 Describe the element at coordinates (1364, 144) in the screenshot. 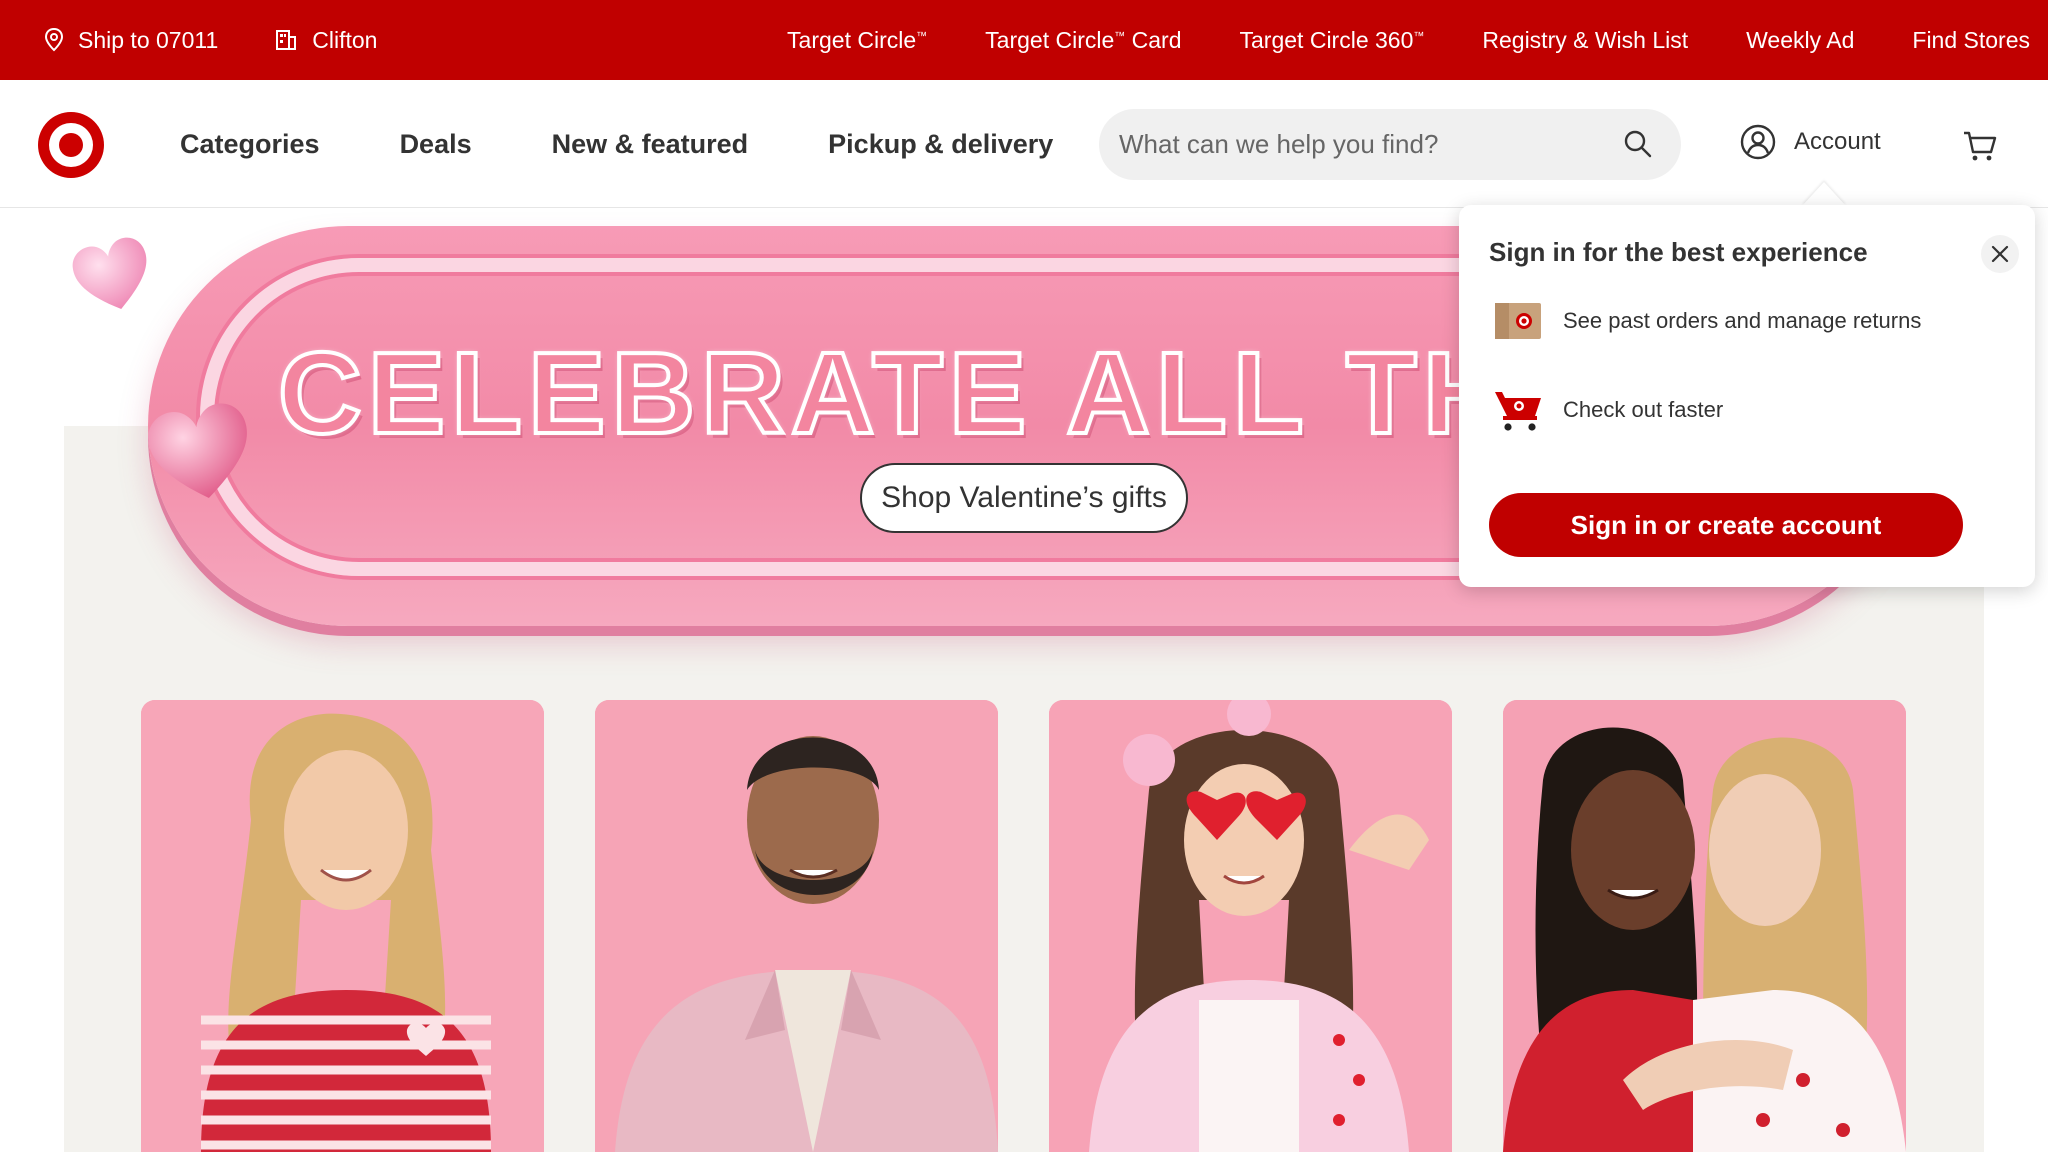

I see `search-input` at that location.